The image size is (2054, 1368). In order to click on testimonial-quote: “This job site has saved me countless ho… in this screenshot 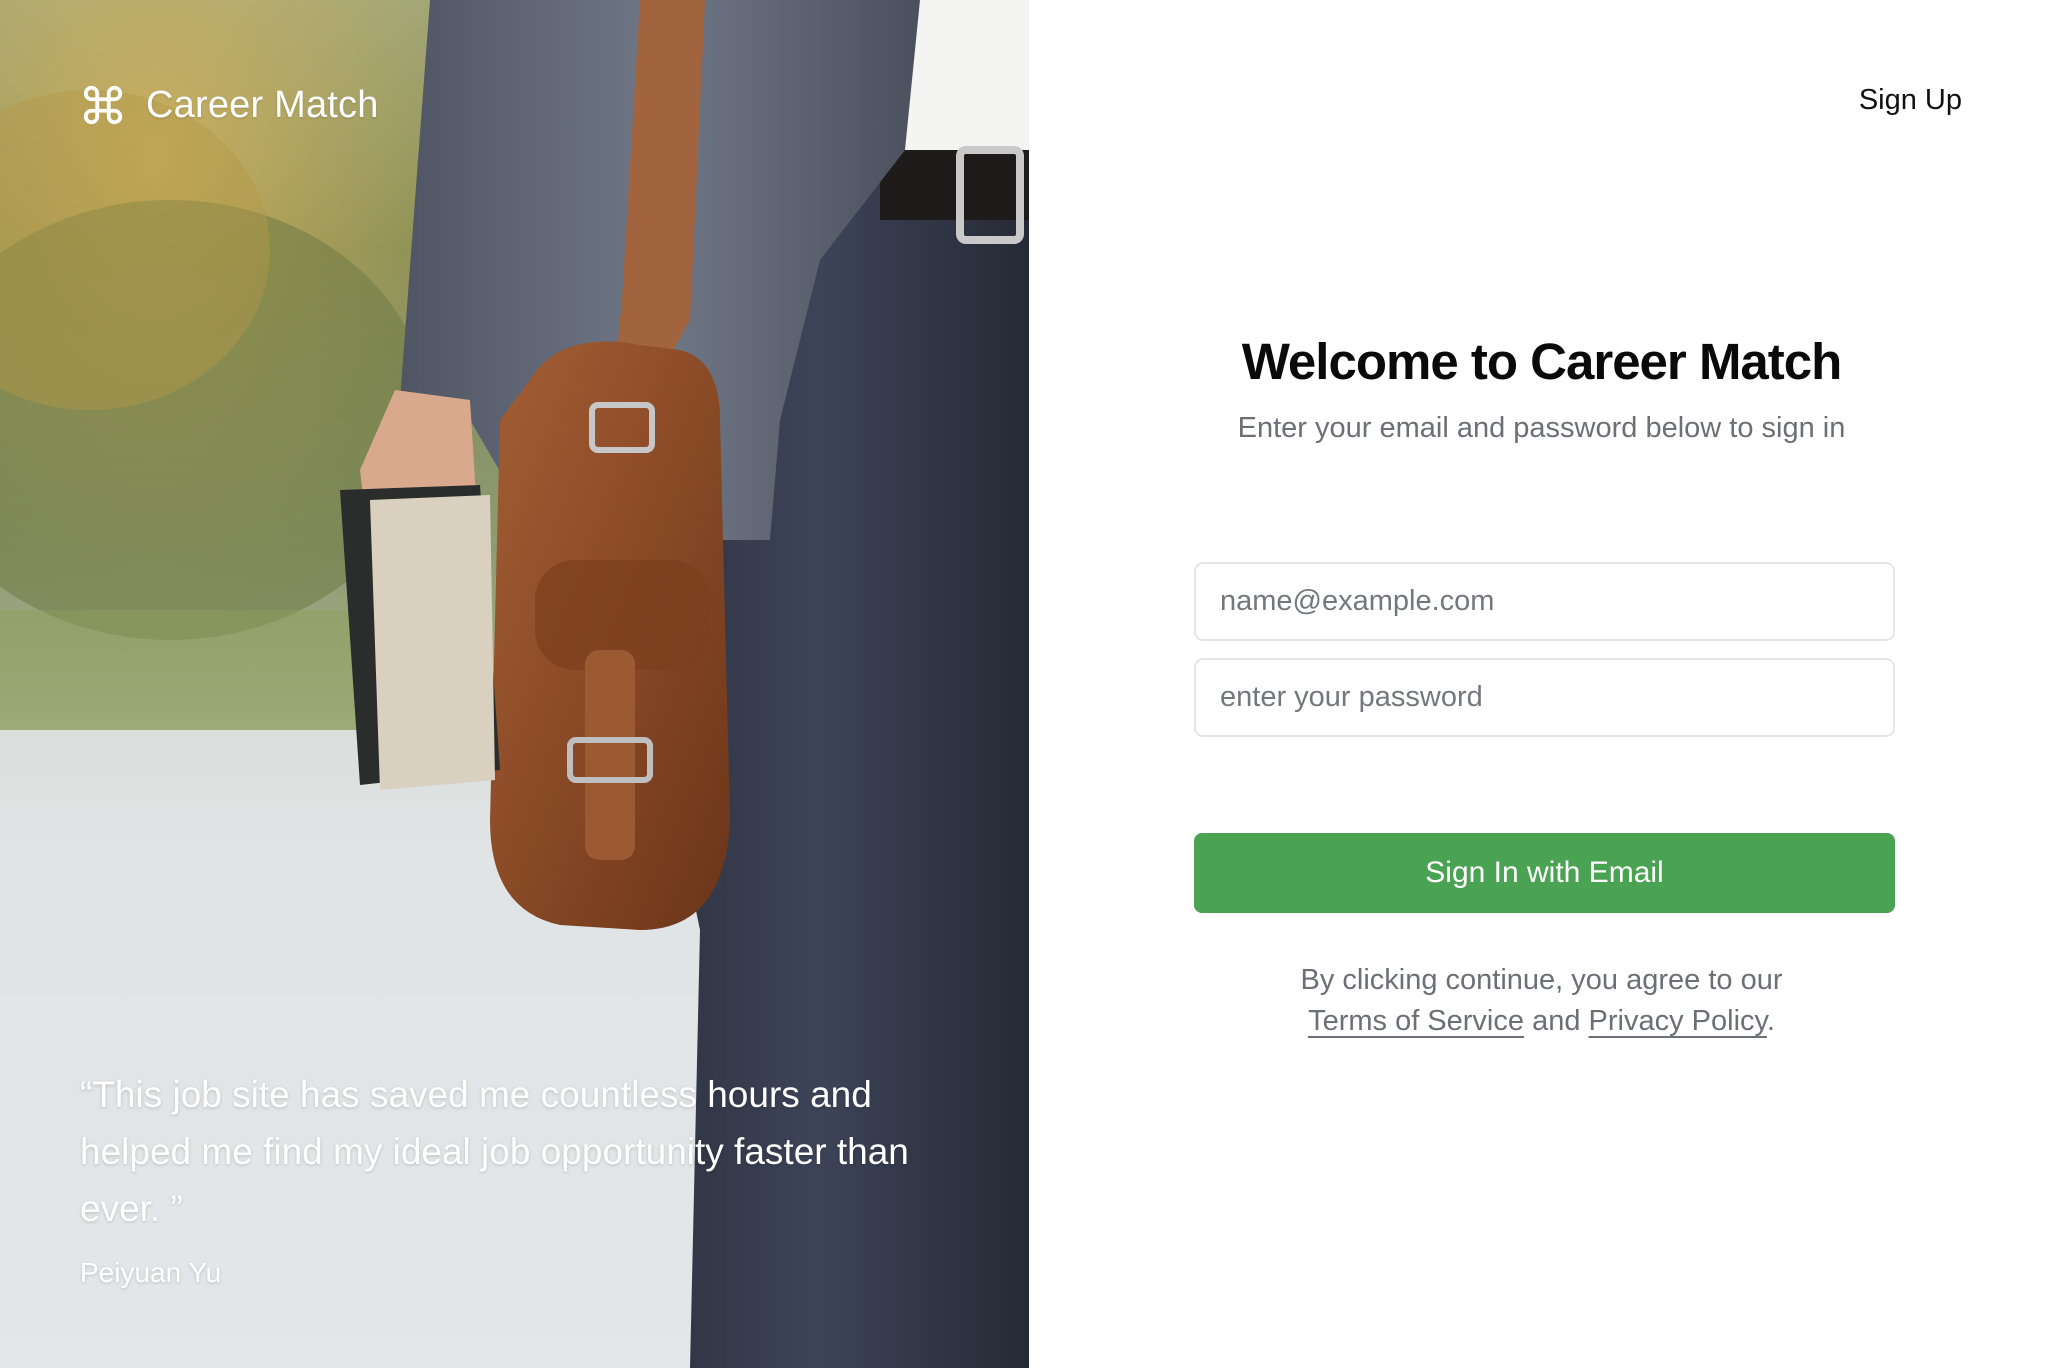, I will do `click(494, 1151)`.